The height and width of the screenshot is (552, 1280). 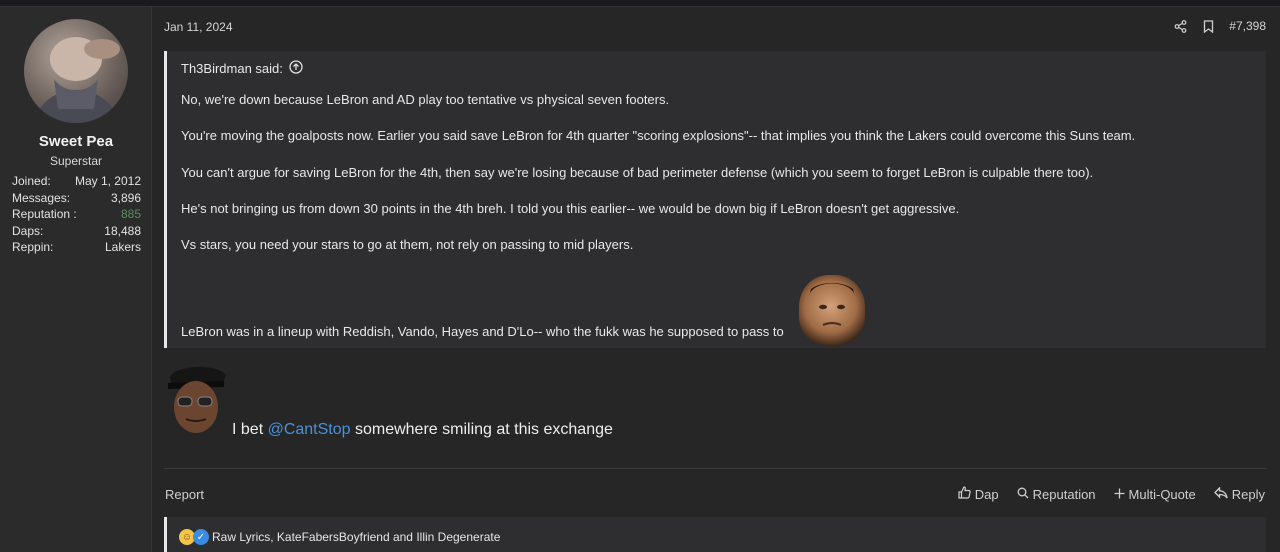 What do you see at coordinates (196, 400) in the screenshot?
I see `reply-emoji-image` at bounding box center [196, 400].